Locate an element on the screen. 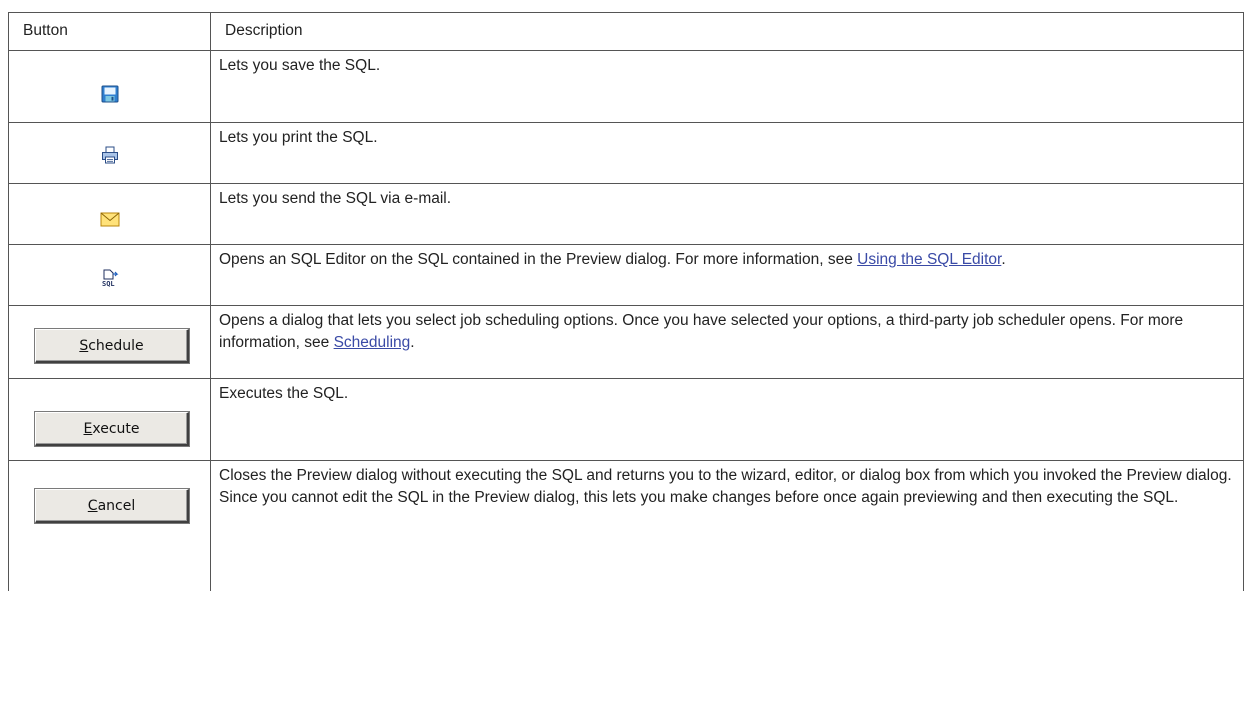  schedule-mnemonic: S is located at coordinates (84, 345).